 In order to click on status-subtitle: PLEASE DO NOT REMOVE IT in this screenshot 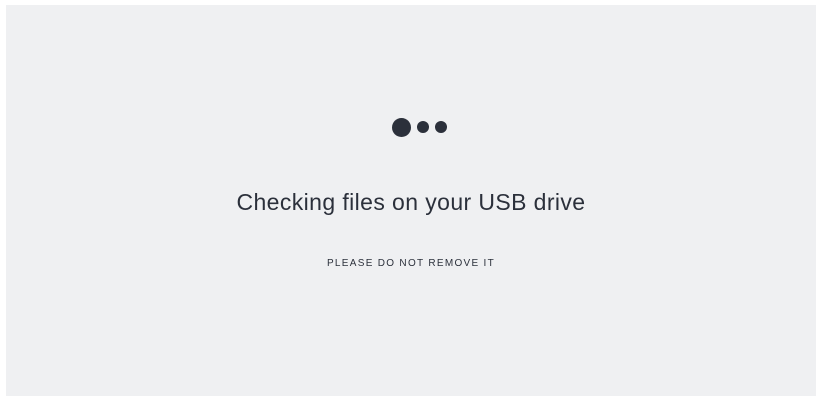, I will do `click(411, 263)`.